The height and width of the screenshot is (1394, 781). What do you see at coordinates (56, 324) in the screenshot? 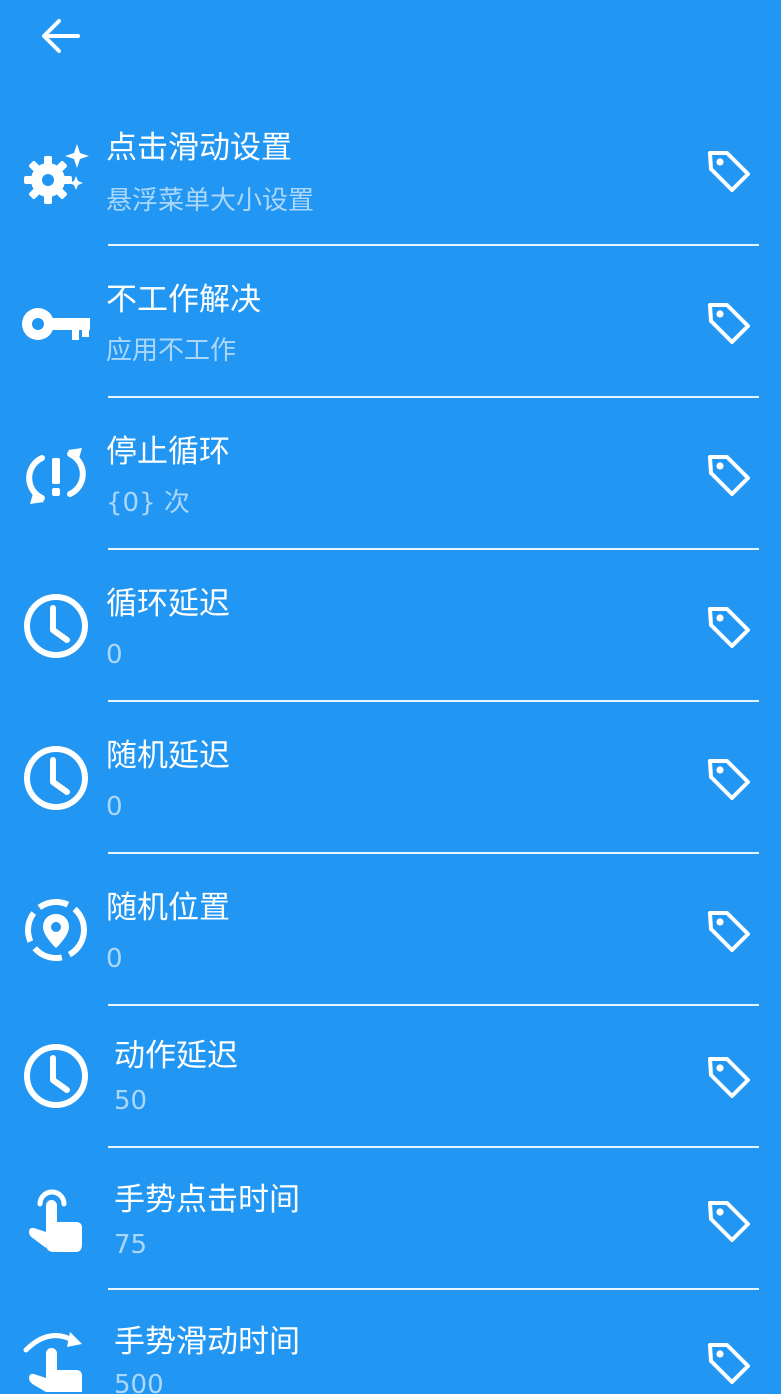
I see `key-icon` at bounding box center [56, 324].